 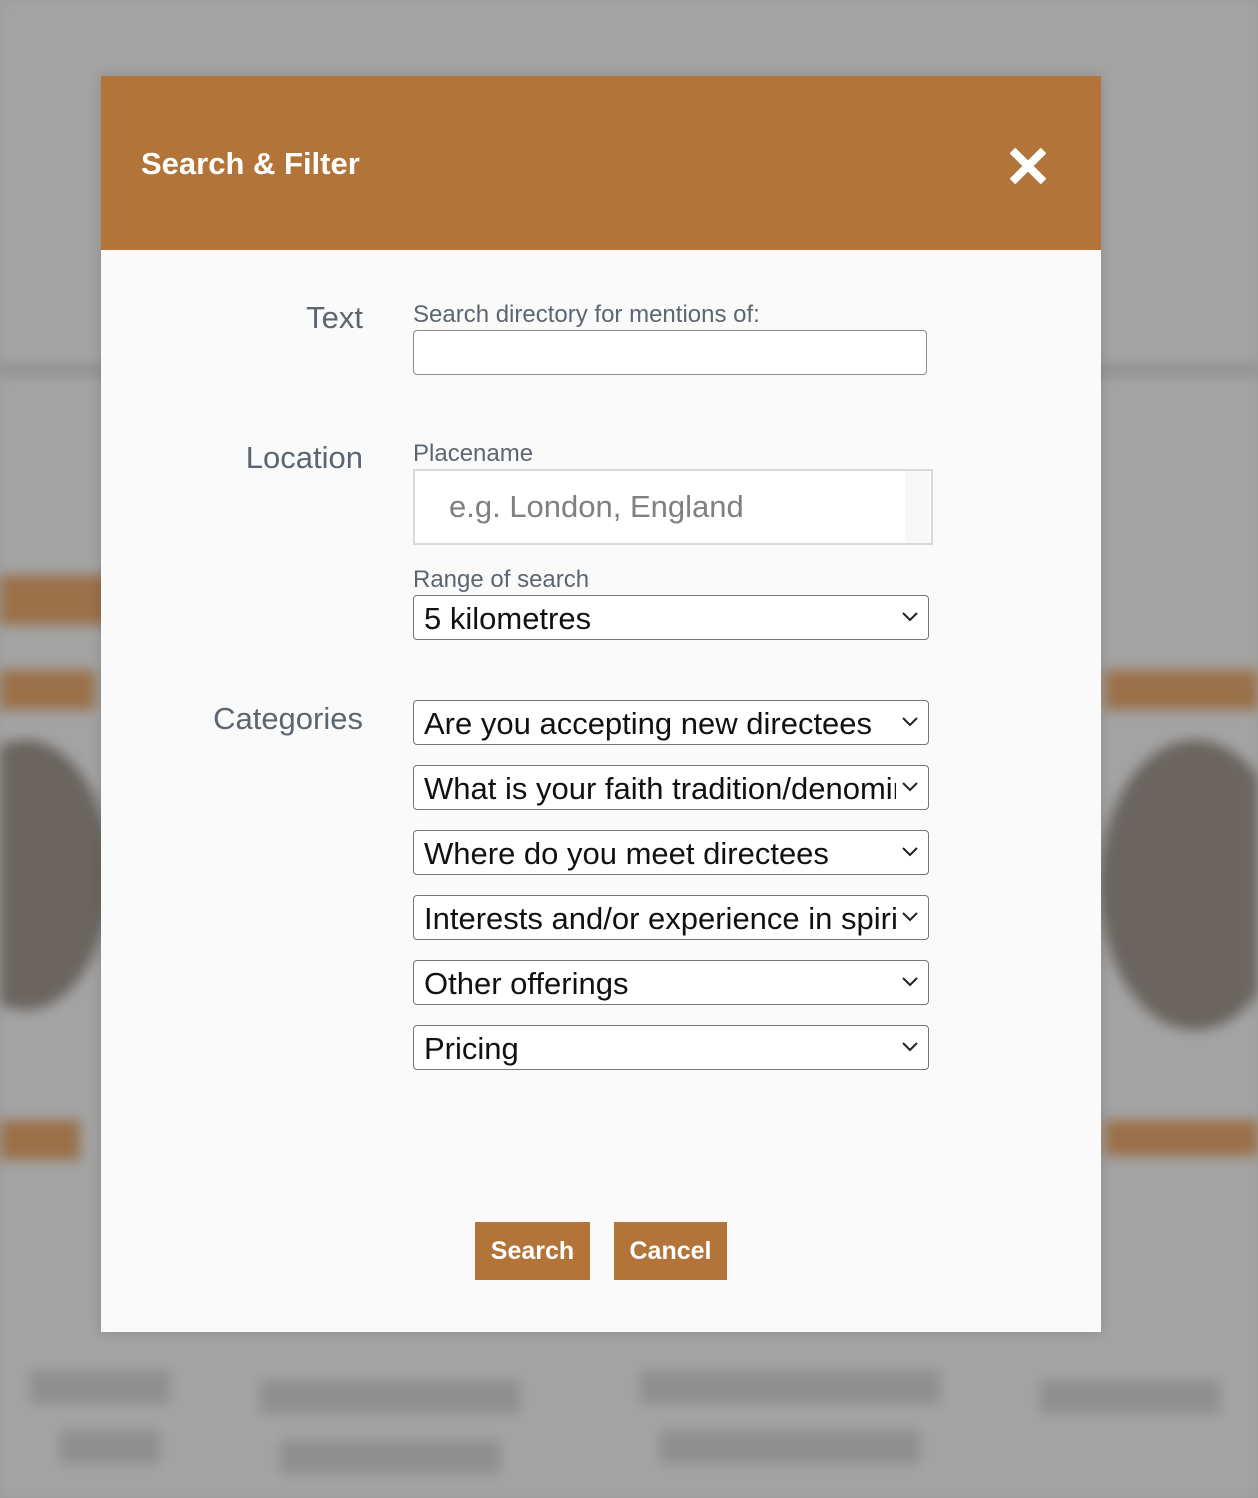 What do you see at coordinates (532, 1251) in the screenshot?
I see `search-button: Search` at bounding box center [532, 1251].